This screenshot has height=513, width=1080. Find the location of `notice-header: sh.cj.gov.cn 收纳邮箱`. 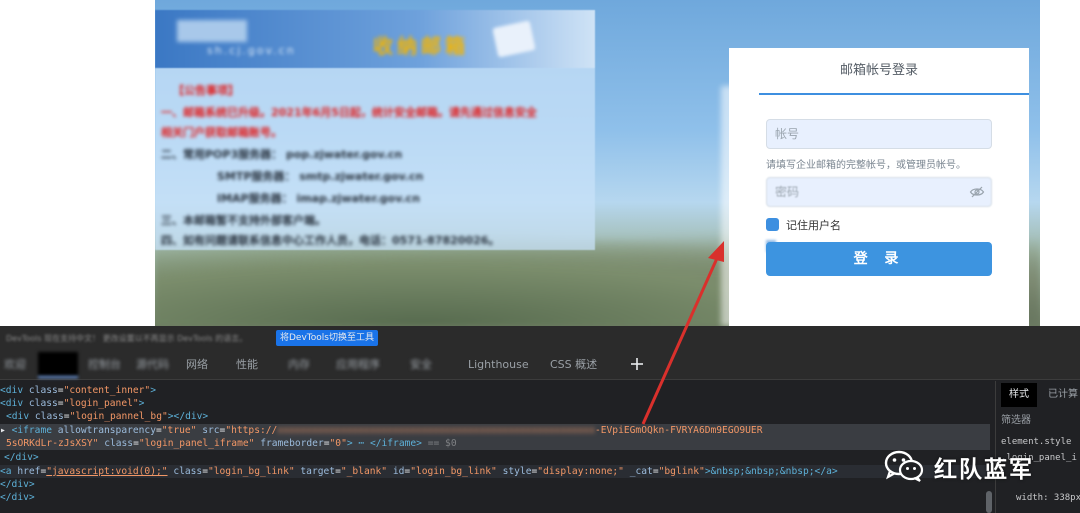

notice-header: sh.cj.gov.cn 收纳邮箱 is located at coordinates (375, 39).